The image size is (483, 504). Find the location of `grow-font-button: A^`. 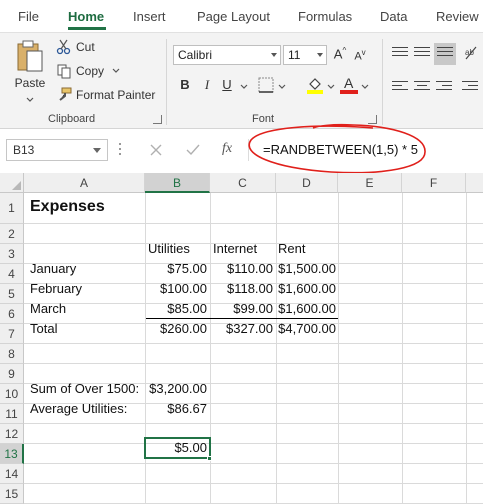

grow-font-button: A^ is located at coordinates (340, 53).